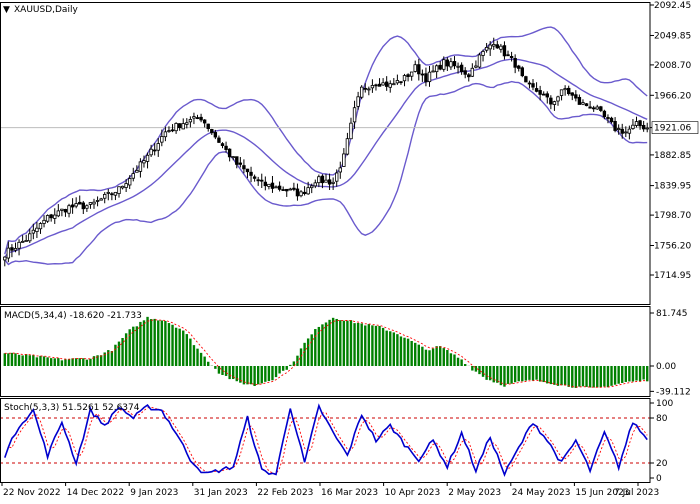  What do you see at coordinates (636, 493) in the screenshot?
I see `time-axis-label: 7 Jul 2023` at bounding box center [636, 493].